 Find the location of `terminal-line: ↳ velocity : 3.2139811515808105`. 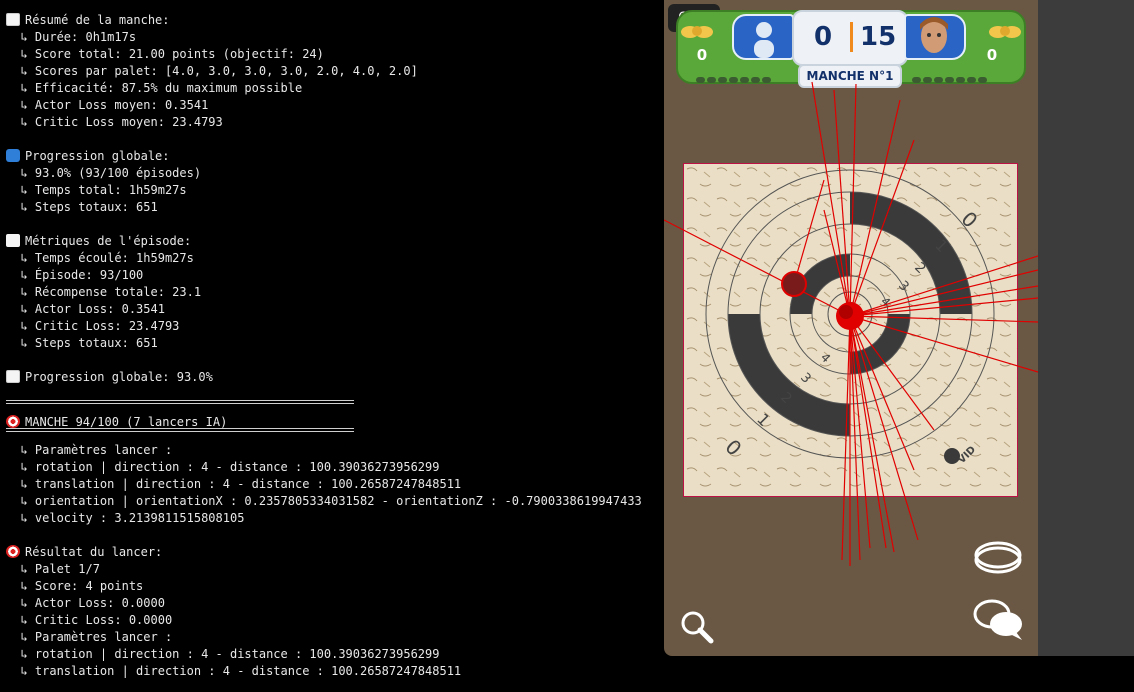

terminal-line: ↳ velocity : 3.2139811515808105 is located at coordinates (125, 518).